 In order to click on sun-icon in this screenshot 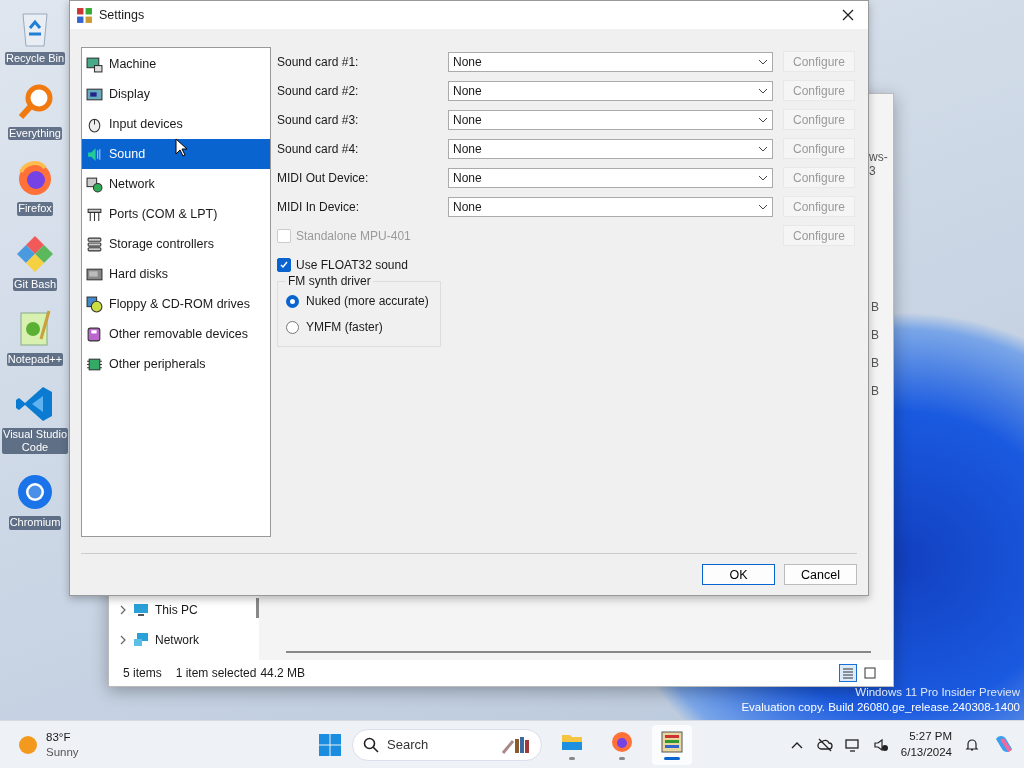, I will do `click(28, 744)`.